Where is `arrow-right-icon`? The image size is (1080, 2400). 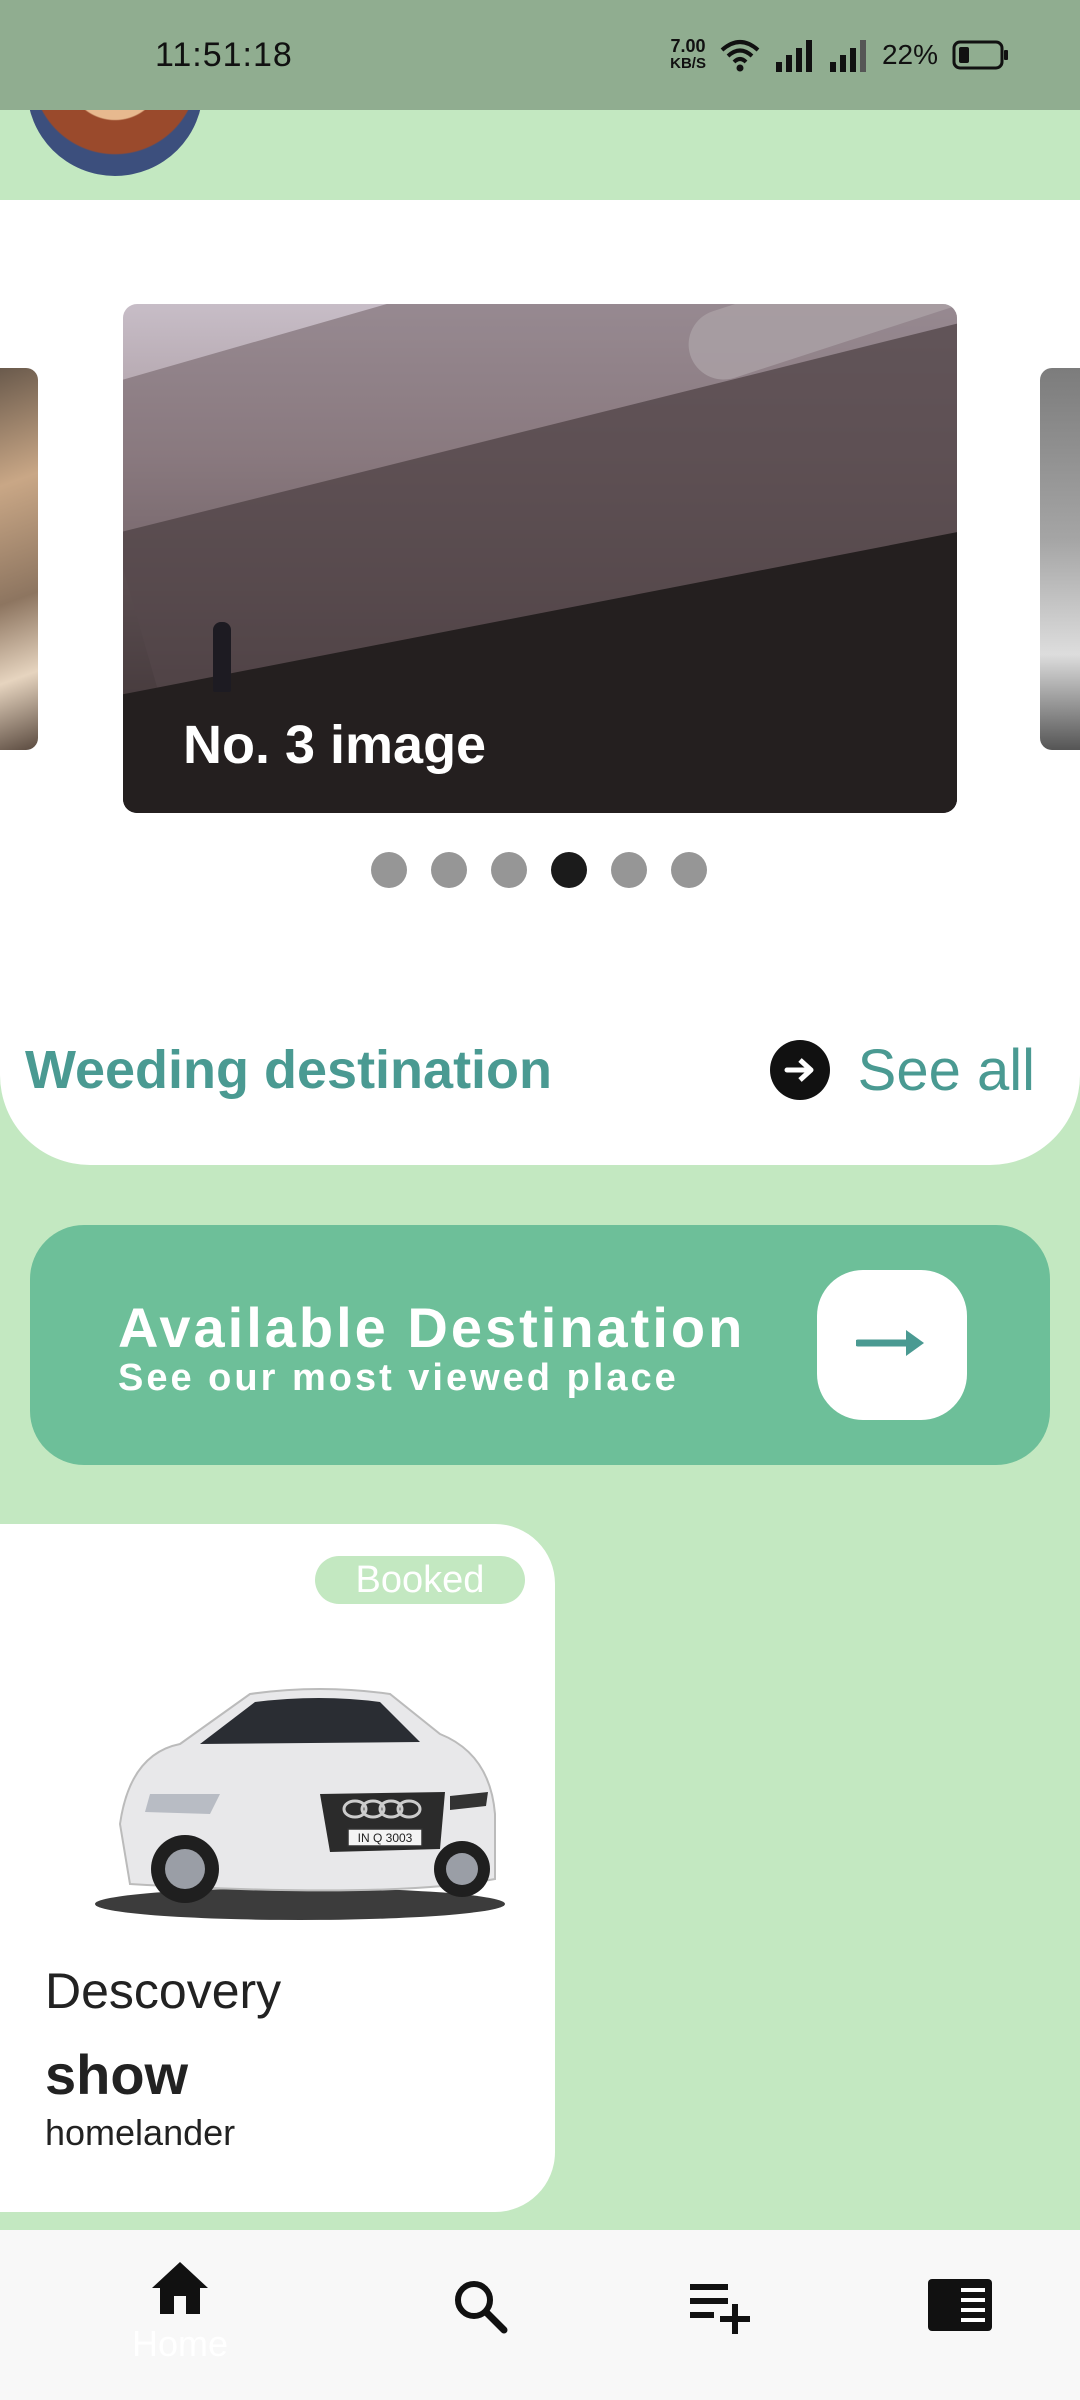 arrow-right-icon is located at coordinates (891, 1345).